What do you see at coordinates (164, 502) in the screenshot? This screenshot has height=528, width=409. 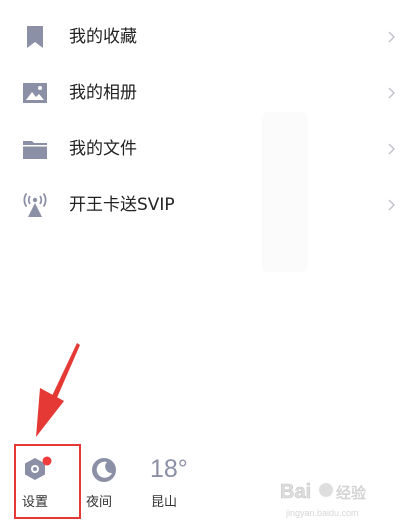 I see `weather-city: 昆山` at bounding box center [164, 502].